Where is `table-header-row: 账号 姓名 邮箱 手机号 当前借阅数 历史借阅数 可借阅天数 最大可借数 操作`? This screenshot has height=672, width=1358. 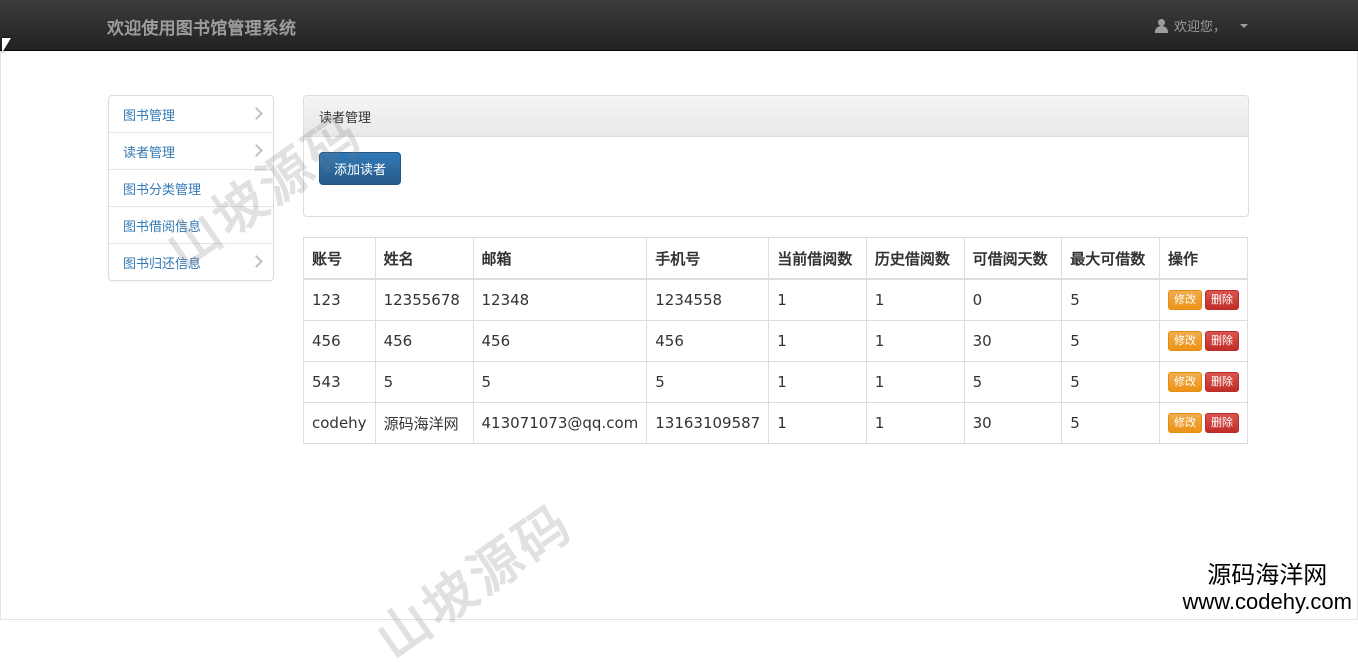
table-header-row: 账号 姓名 邮箱 手机号 当前借阅数 历史借阅数 可借阅天数 最大可借数 操作 is located at coordinates (775, 258).